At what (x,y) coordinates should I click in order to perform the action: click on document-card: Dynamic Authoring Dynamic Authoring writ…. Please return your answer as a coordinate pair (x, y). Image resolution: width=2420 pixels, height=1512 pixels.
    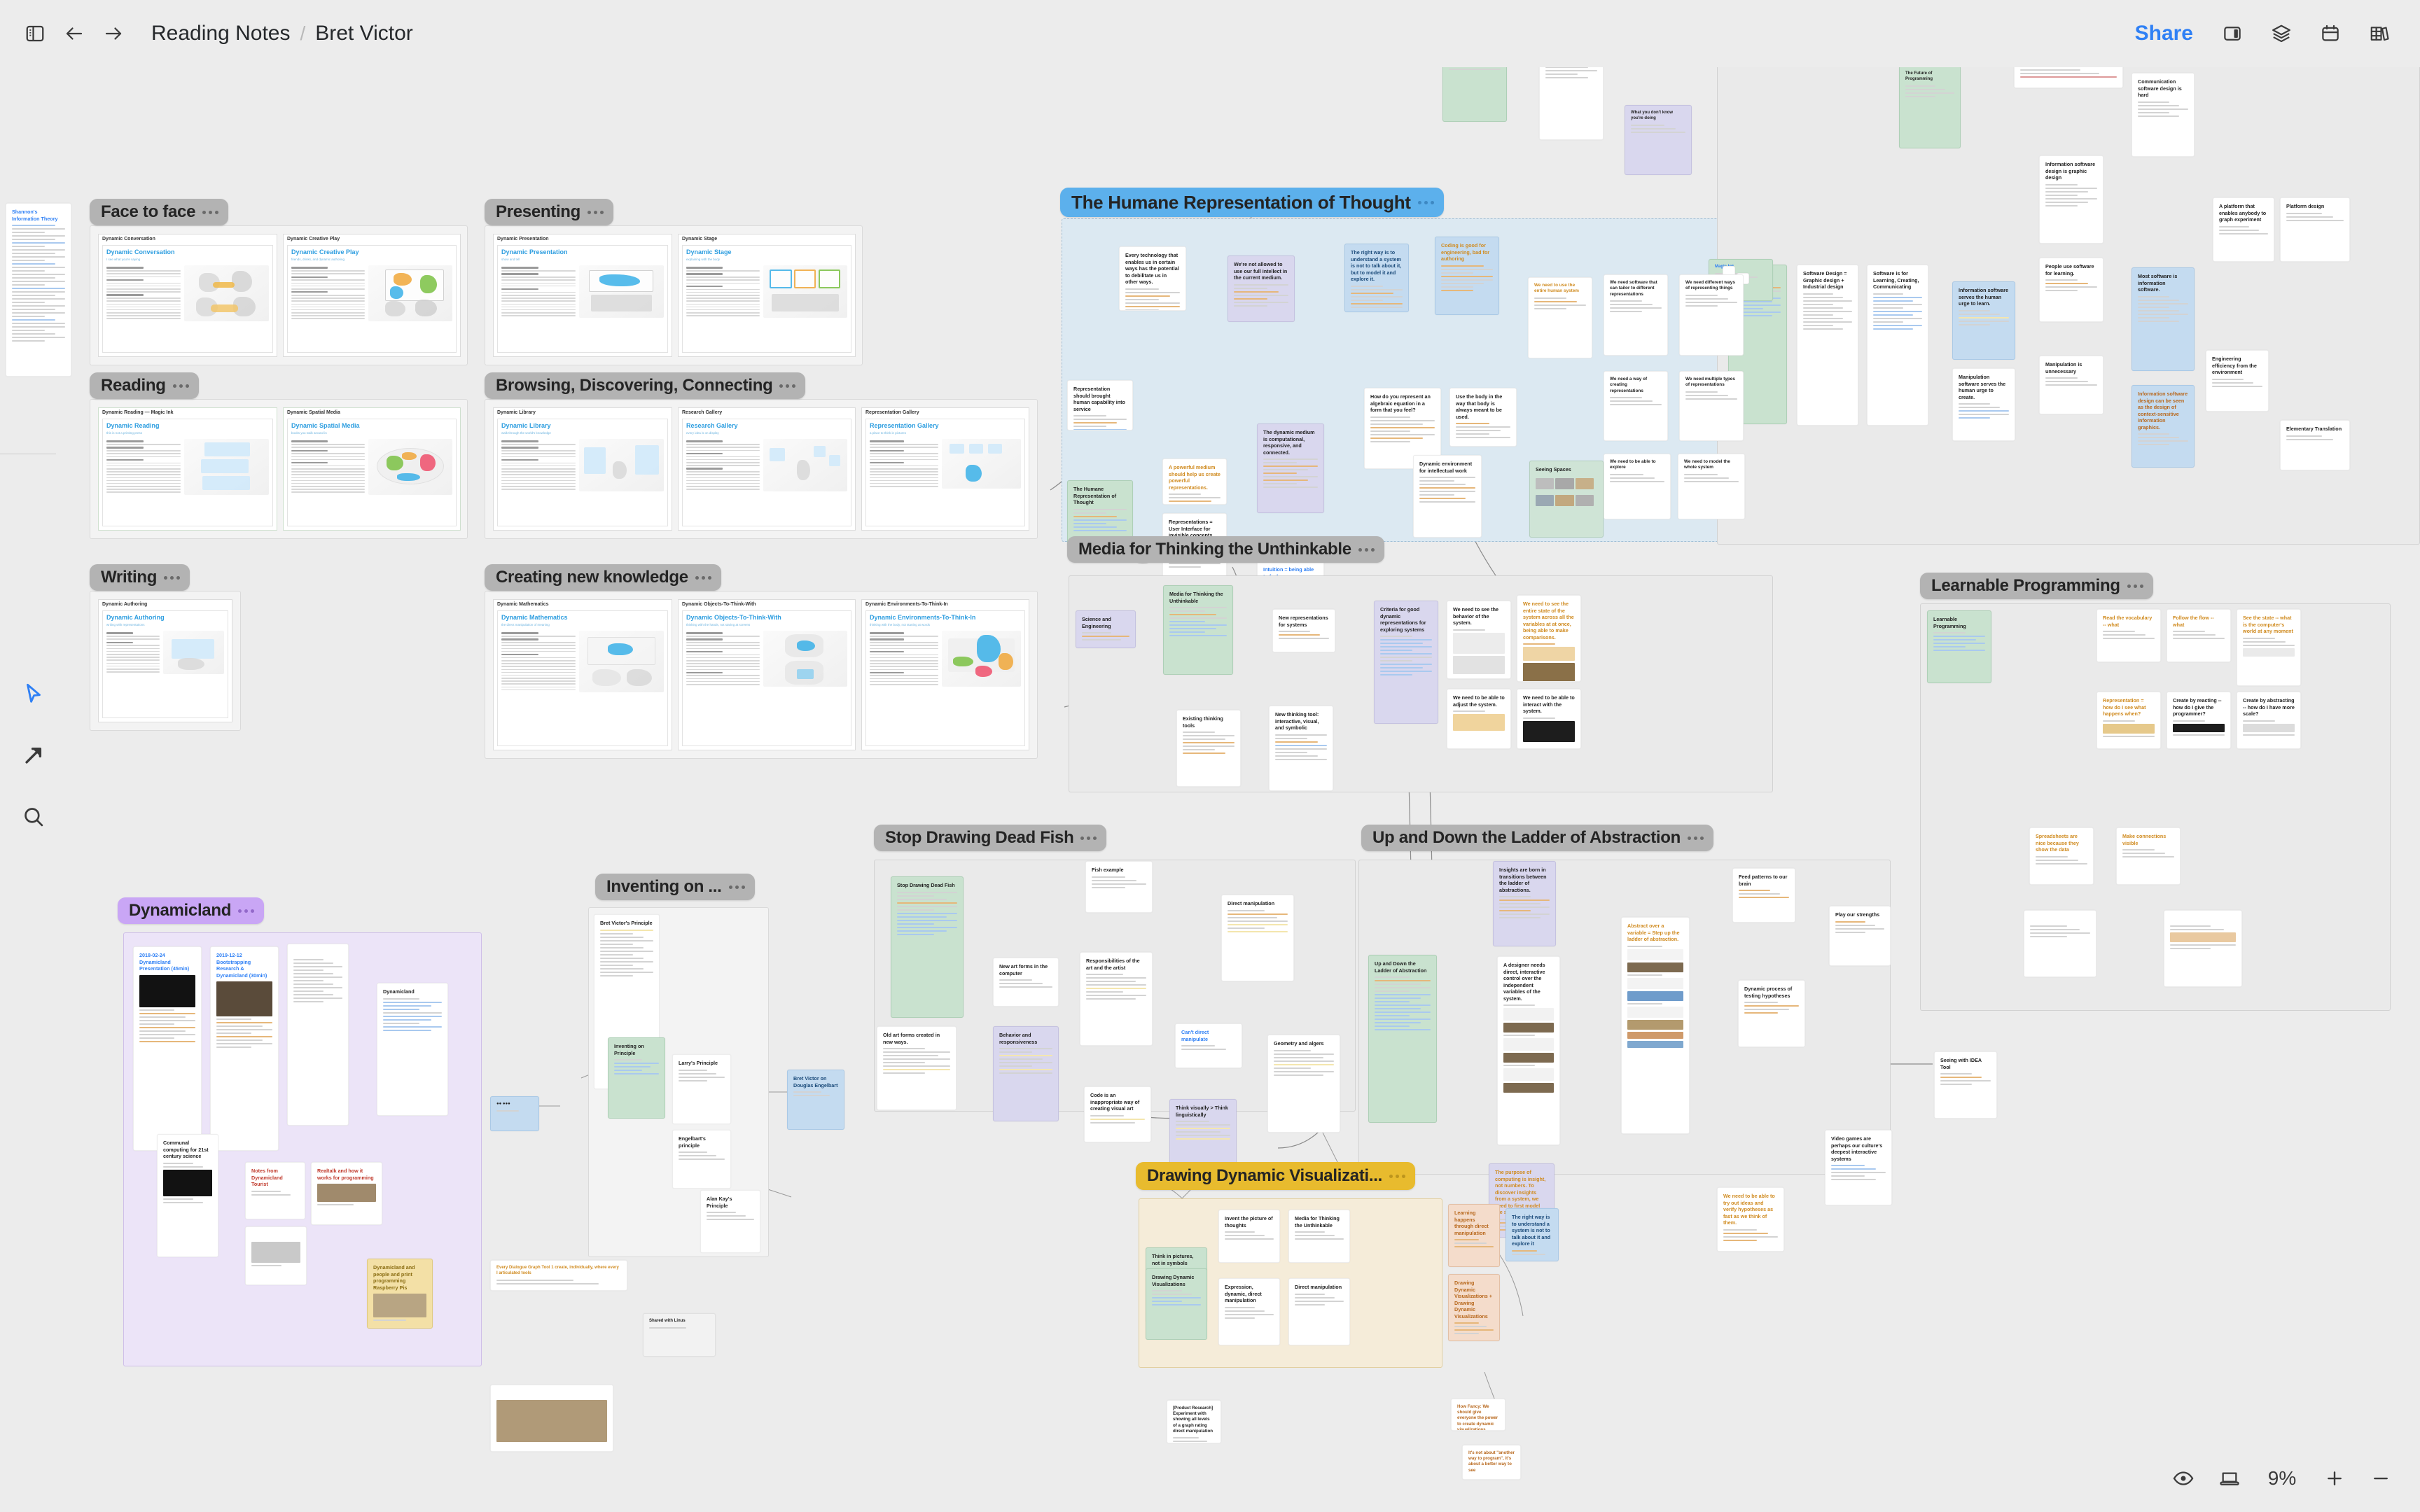
    Looking at the image, I should click on (165, 660).